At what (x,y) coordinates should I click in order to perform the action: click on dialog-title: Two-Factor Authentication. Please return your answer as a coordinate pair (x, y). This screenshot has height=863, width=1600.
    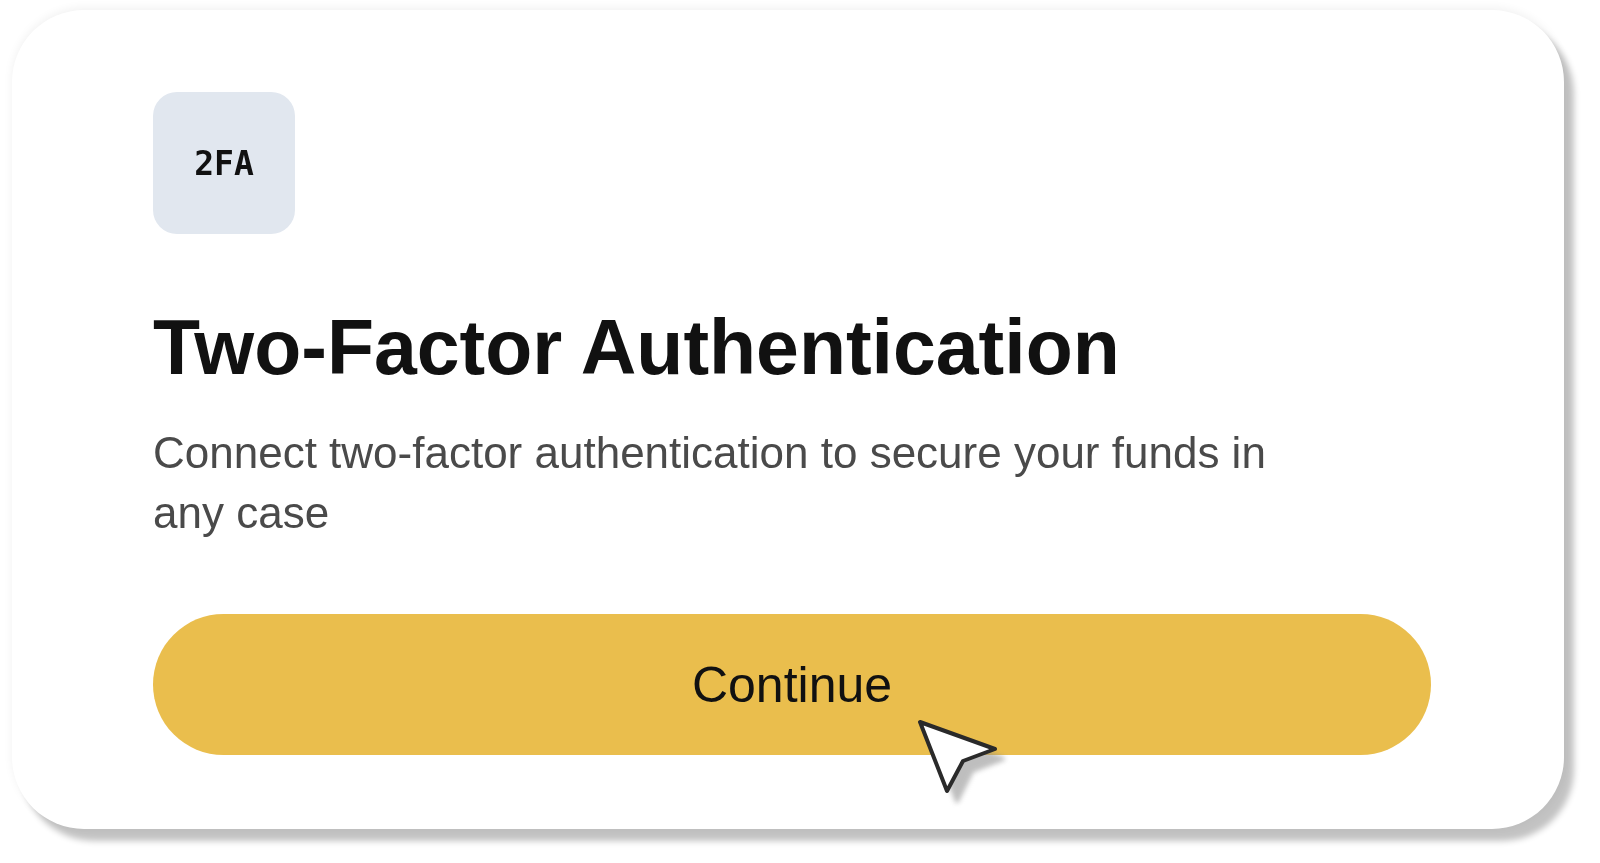
    Looking at the image, I should click on (637, 347).